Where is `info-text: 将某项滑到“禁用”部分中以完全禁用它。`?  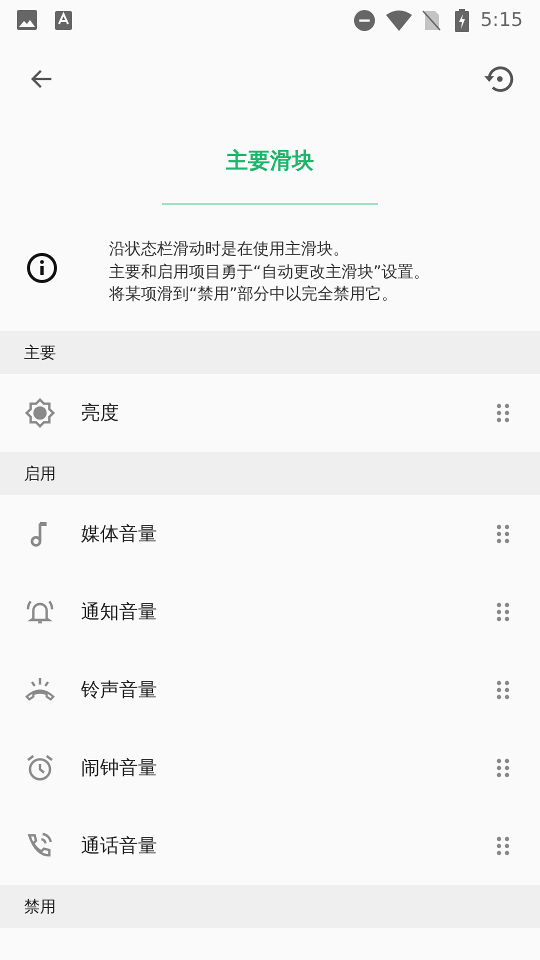 info-text: 将某项滑到“禁用”部分中以完全禁用它。 is located at coordinates (254, 294).